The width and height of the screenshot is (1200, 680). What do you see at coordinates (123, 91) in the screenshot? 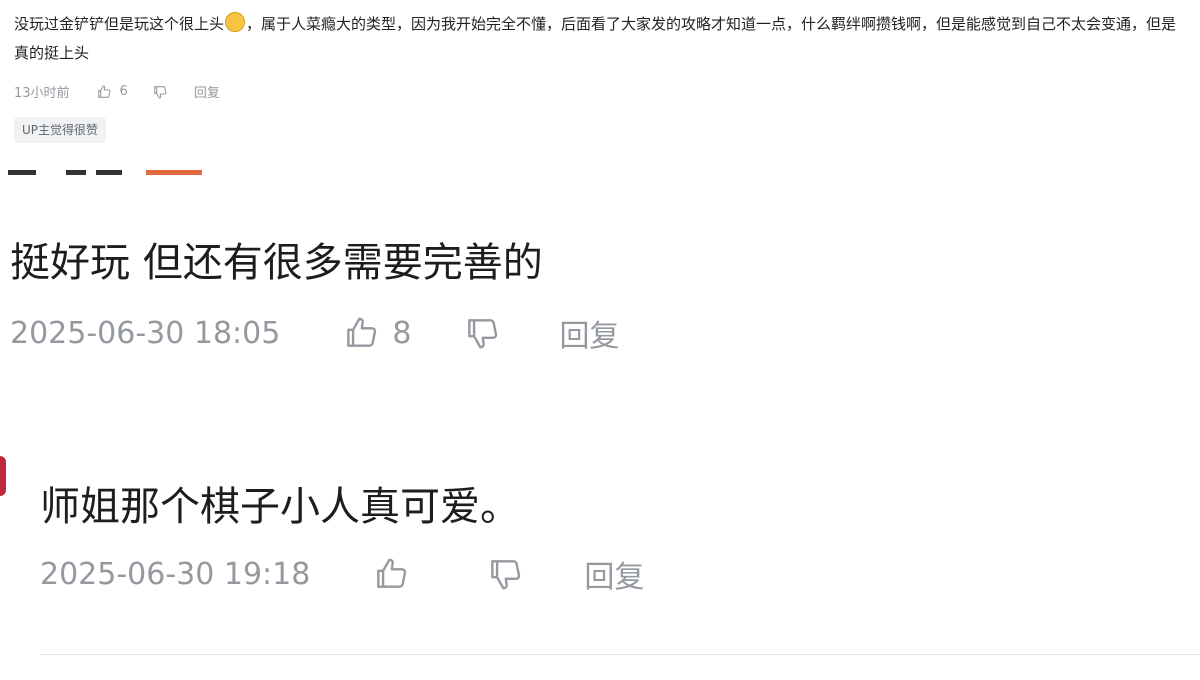
I see `like-count: 6` at bounding box center [123, 91].